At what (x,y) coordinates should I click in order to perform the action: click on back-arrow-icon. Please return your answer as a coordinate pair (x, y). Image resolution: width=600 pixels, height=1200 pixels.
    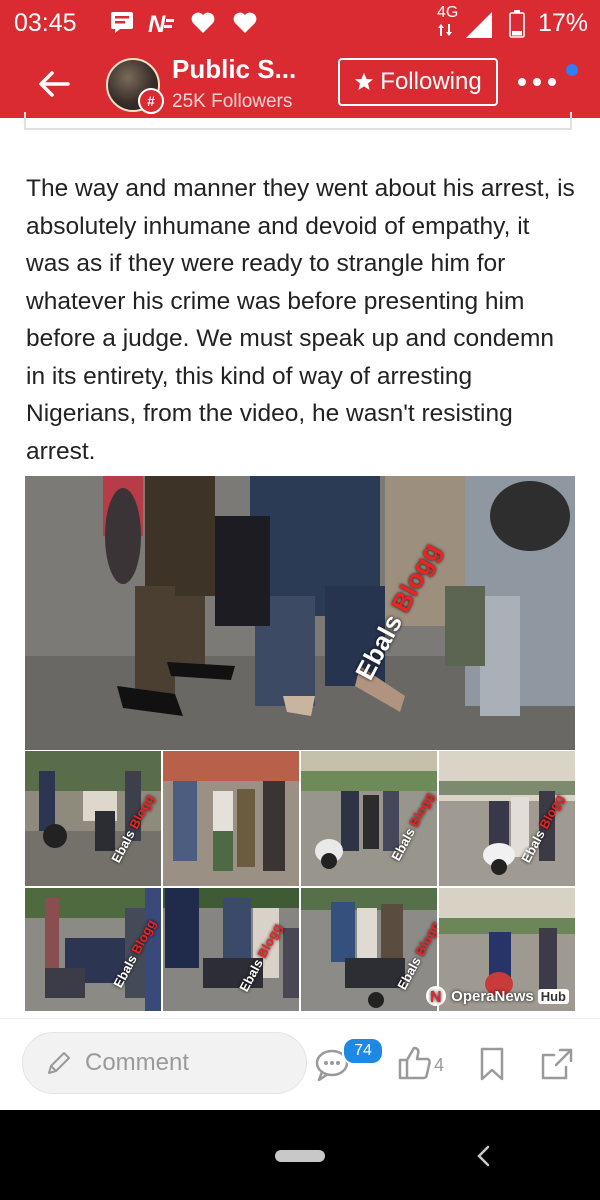
    Looking at the image, I should click on (54, 84).